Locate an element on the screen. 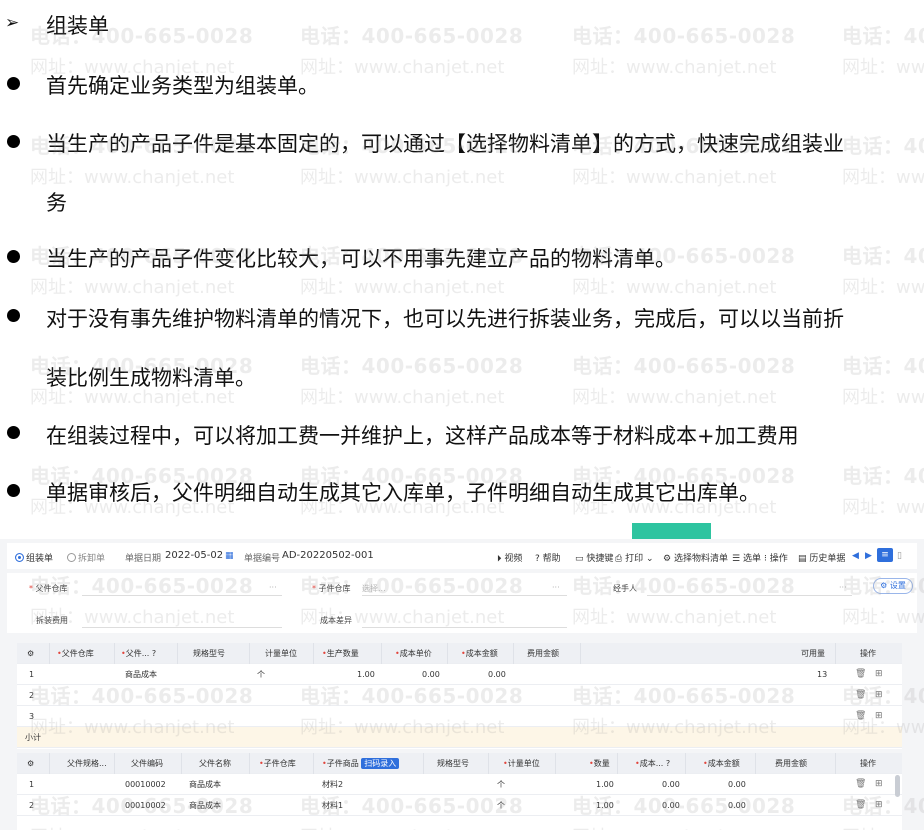  child-item-cell: 材料2 is located at coordinates (332, 784).